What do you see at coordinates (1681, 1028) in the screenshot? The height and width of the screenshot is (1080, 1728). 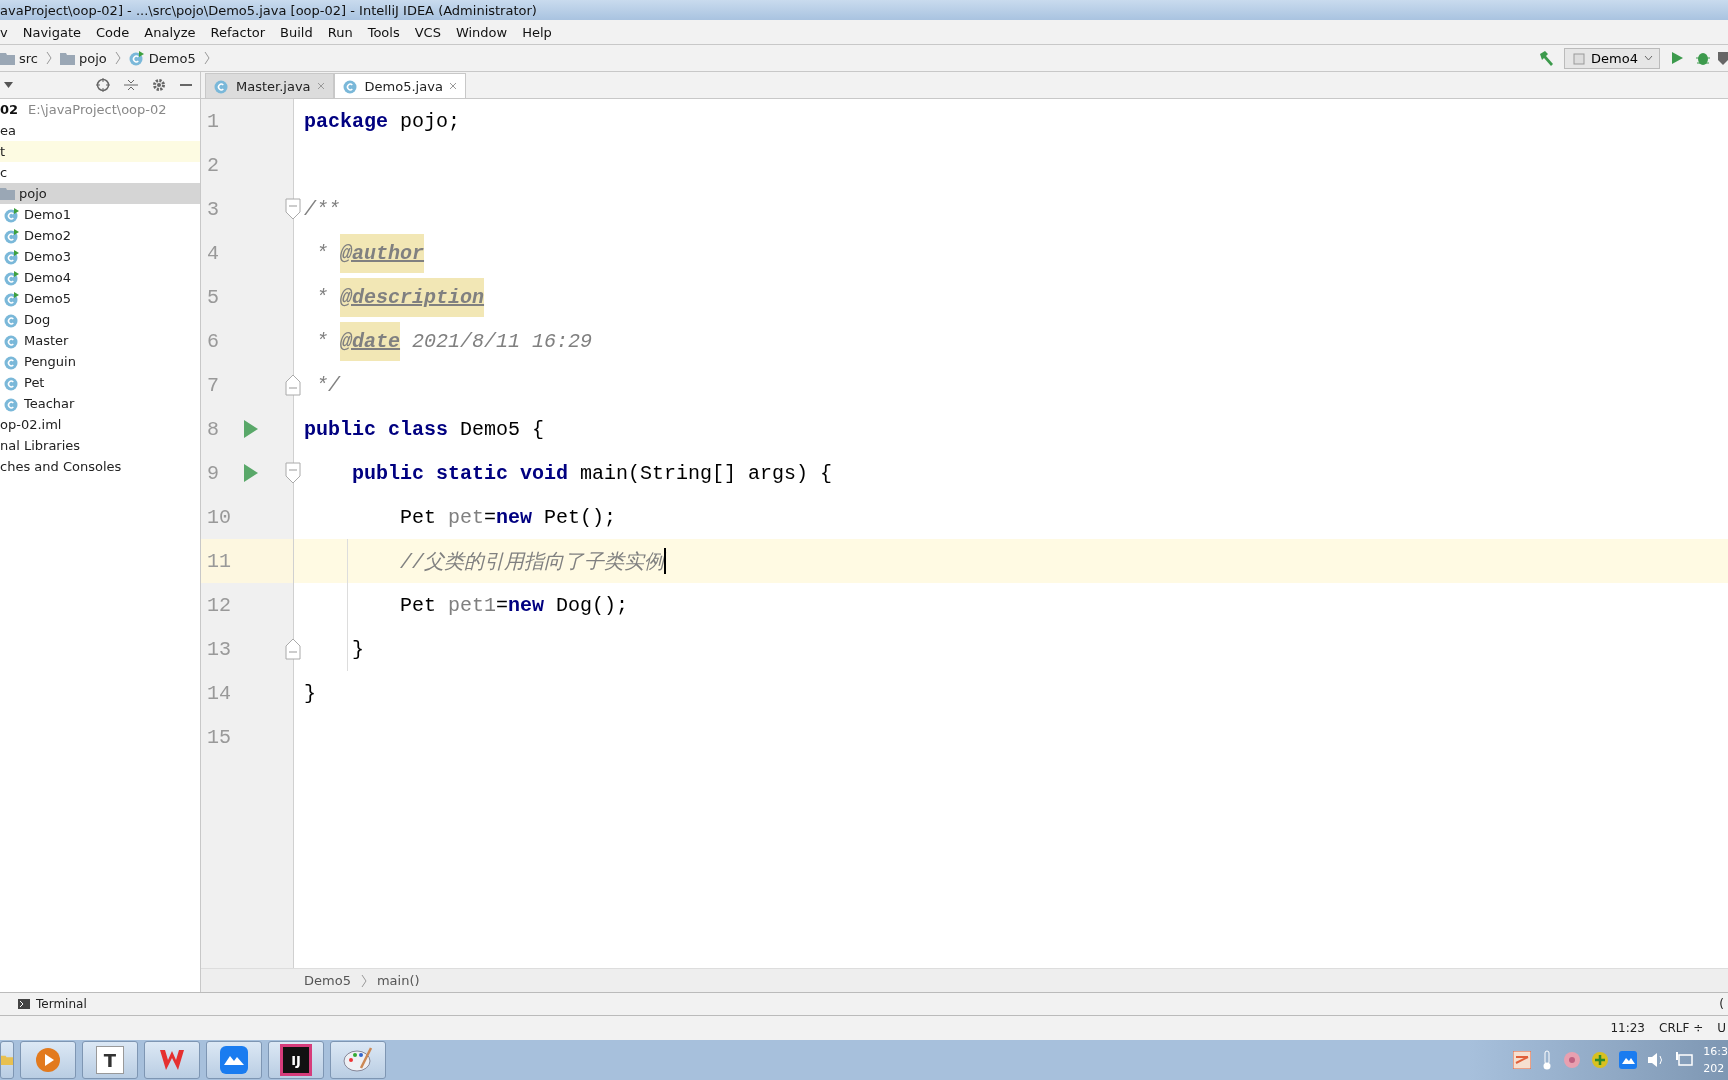 I see `status-item: CRLF ÷` at bounding box center [1681, 1028].